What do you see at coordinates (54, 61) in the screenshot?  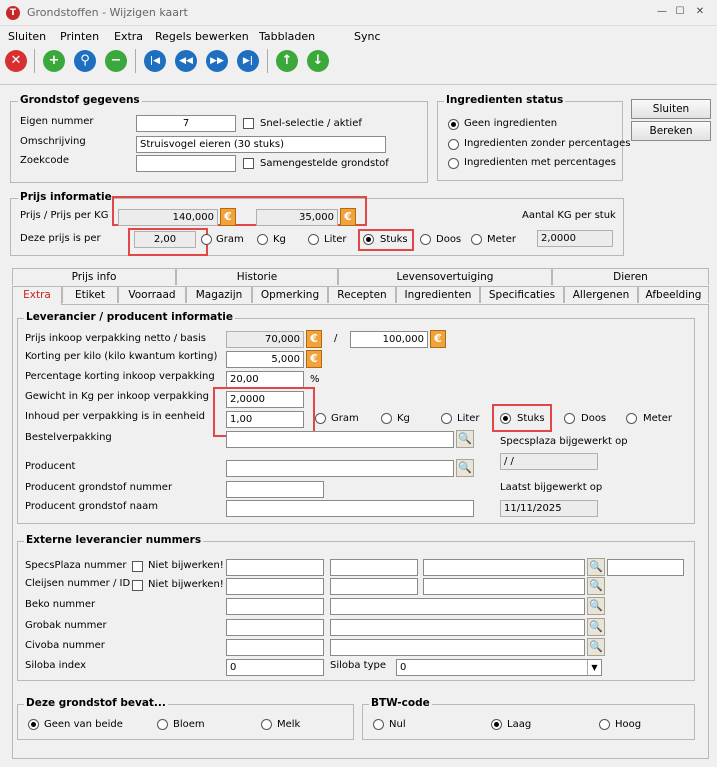 I see `add-icon: +` at bounding box center [54, 61].